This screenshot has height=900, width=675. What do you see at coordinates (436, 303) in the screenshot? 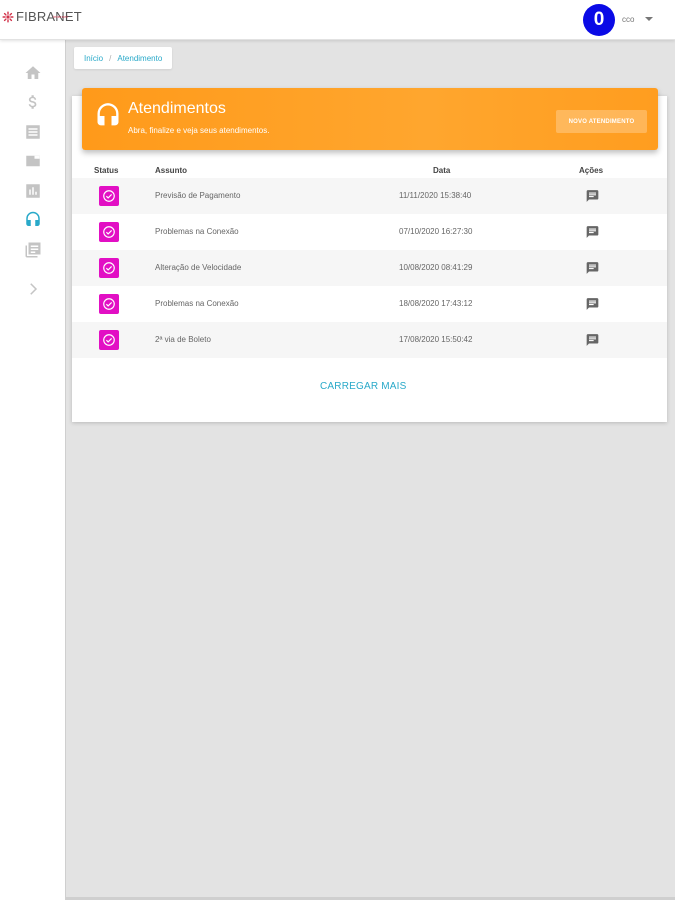
I see `row-date: 18/08/2020 17:43:12` at bounding box center [436, 303].